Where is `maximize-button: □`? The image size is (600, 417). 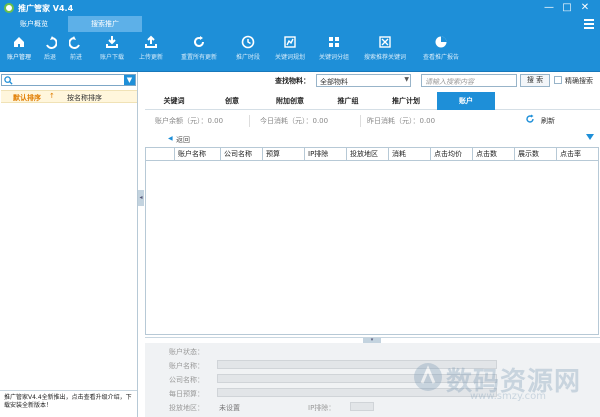
maximize-button: □ is located at coordinates (567, 8).